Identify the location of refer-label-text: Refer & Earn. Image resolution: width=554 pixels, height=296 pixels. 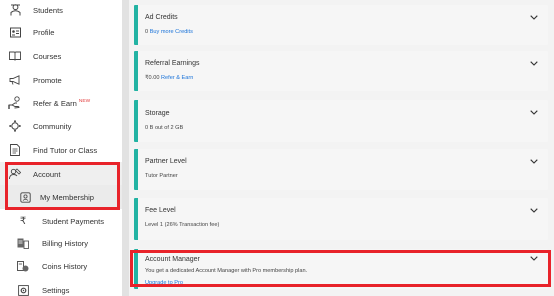
(55, 103).